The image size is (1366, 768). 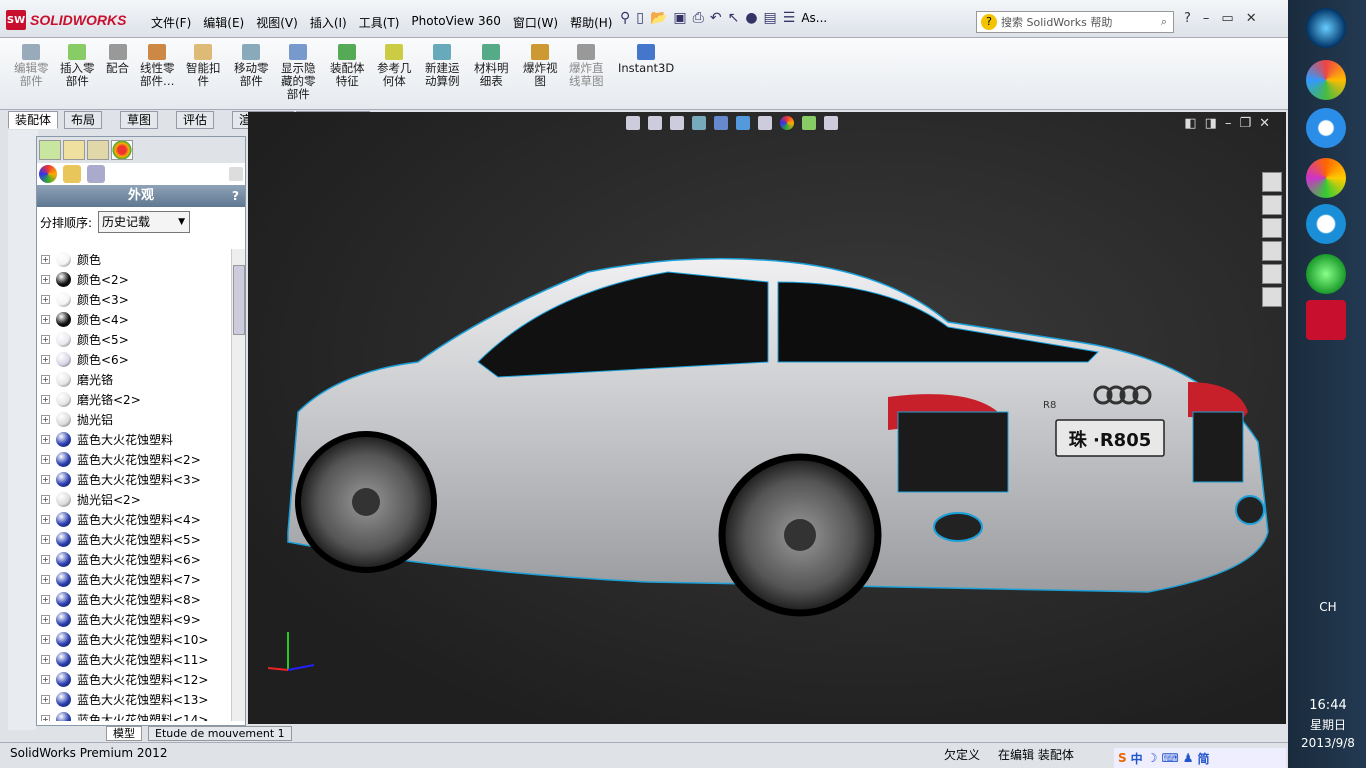 What do you see at coordinates (491, 66) in the screenshot?
I see `ribbon-button-10: 材料明 细表` at bounding box center [491, 66].